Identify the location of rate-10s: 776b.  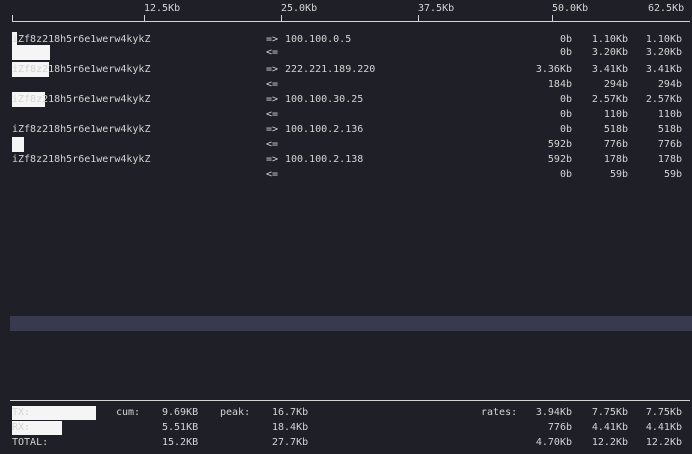
(615, 144).